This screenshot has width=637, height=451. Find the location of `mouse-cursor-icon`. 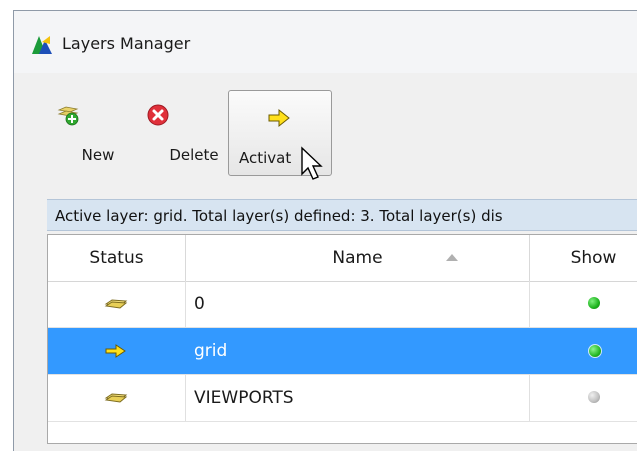

mouse-cursor-icon is located at coordinates (312, 163).